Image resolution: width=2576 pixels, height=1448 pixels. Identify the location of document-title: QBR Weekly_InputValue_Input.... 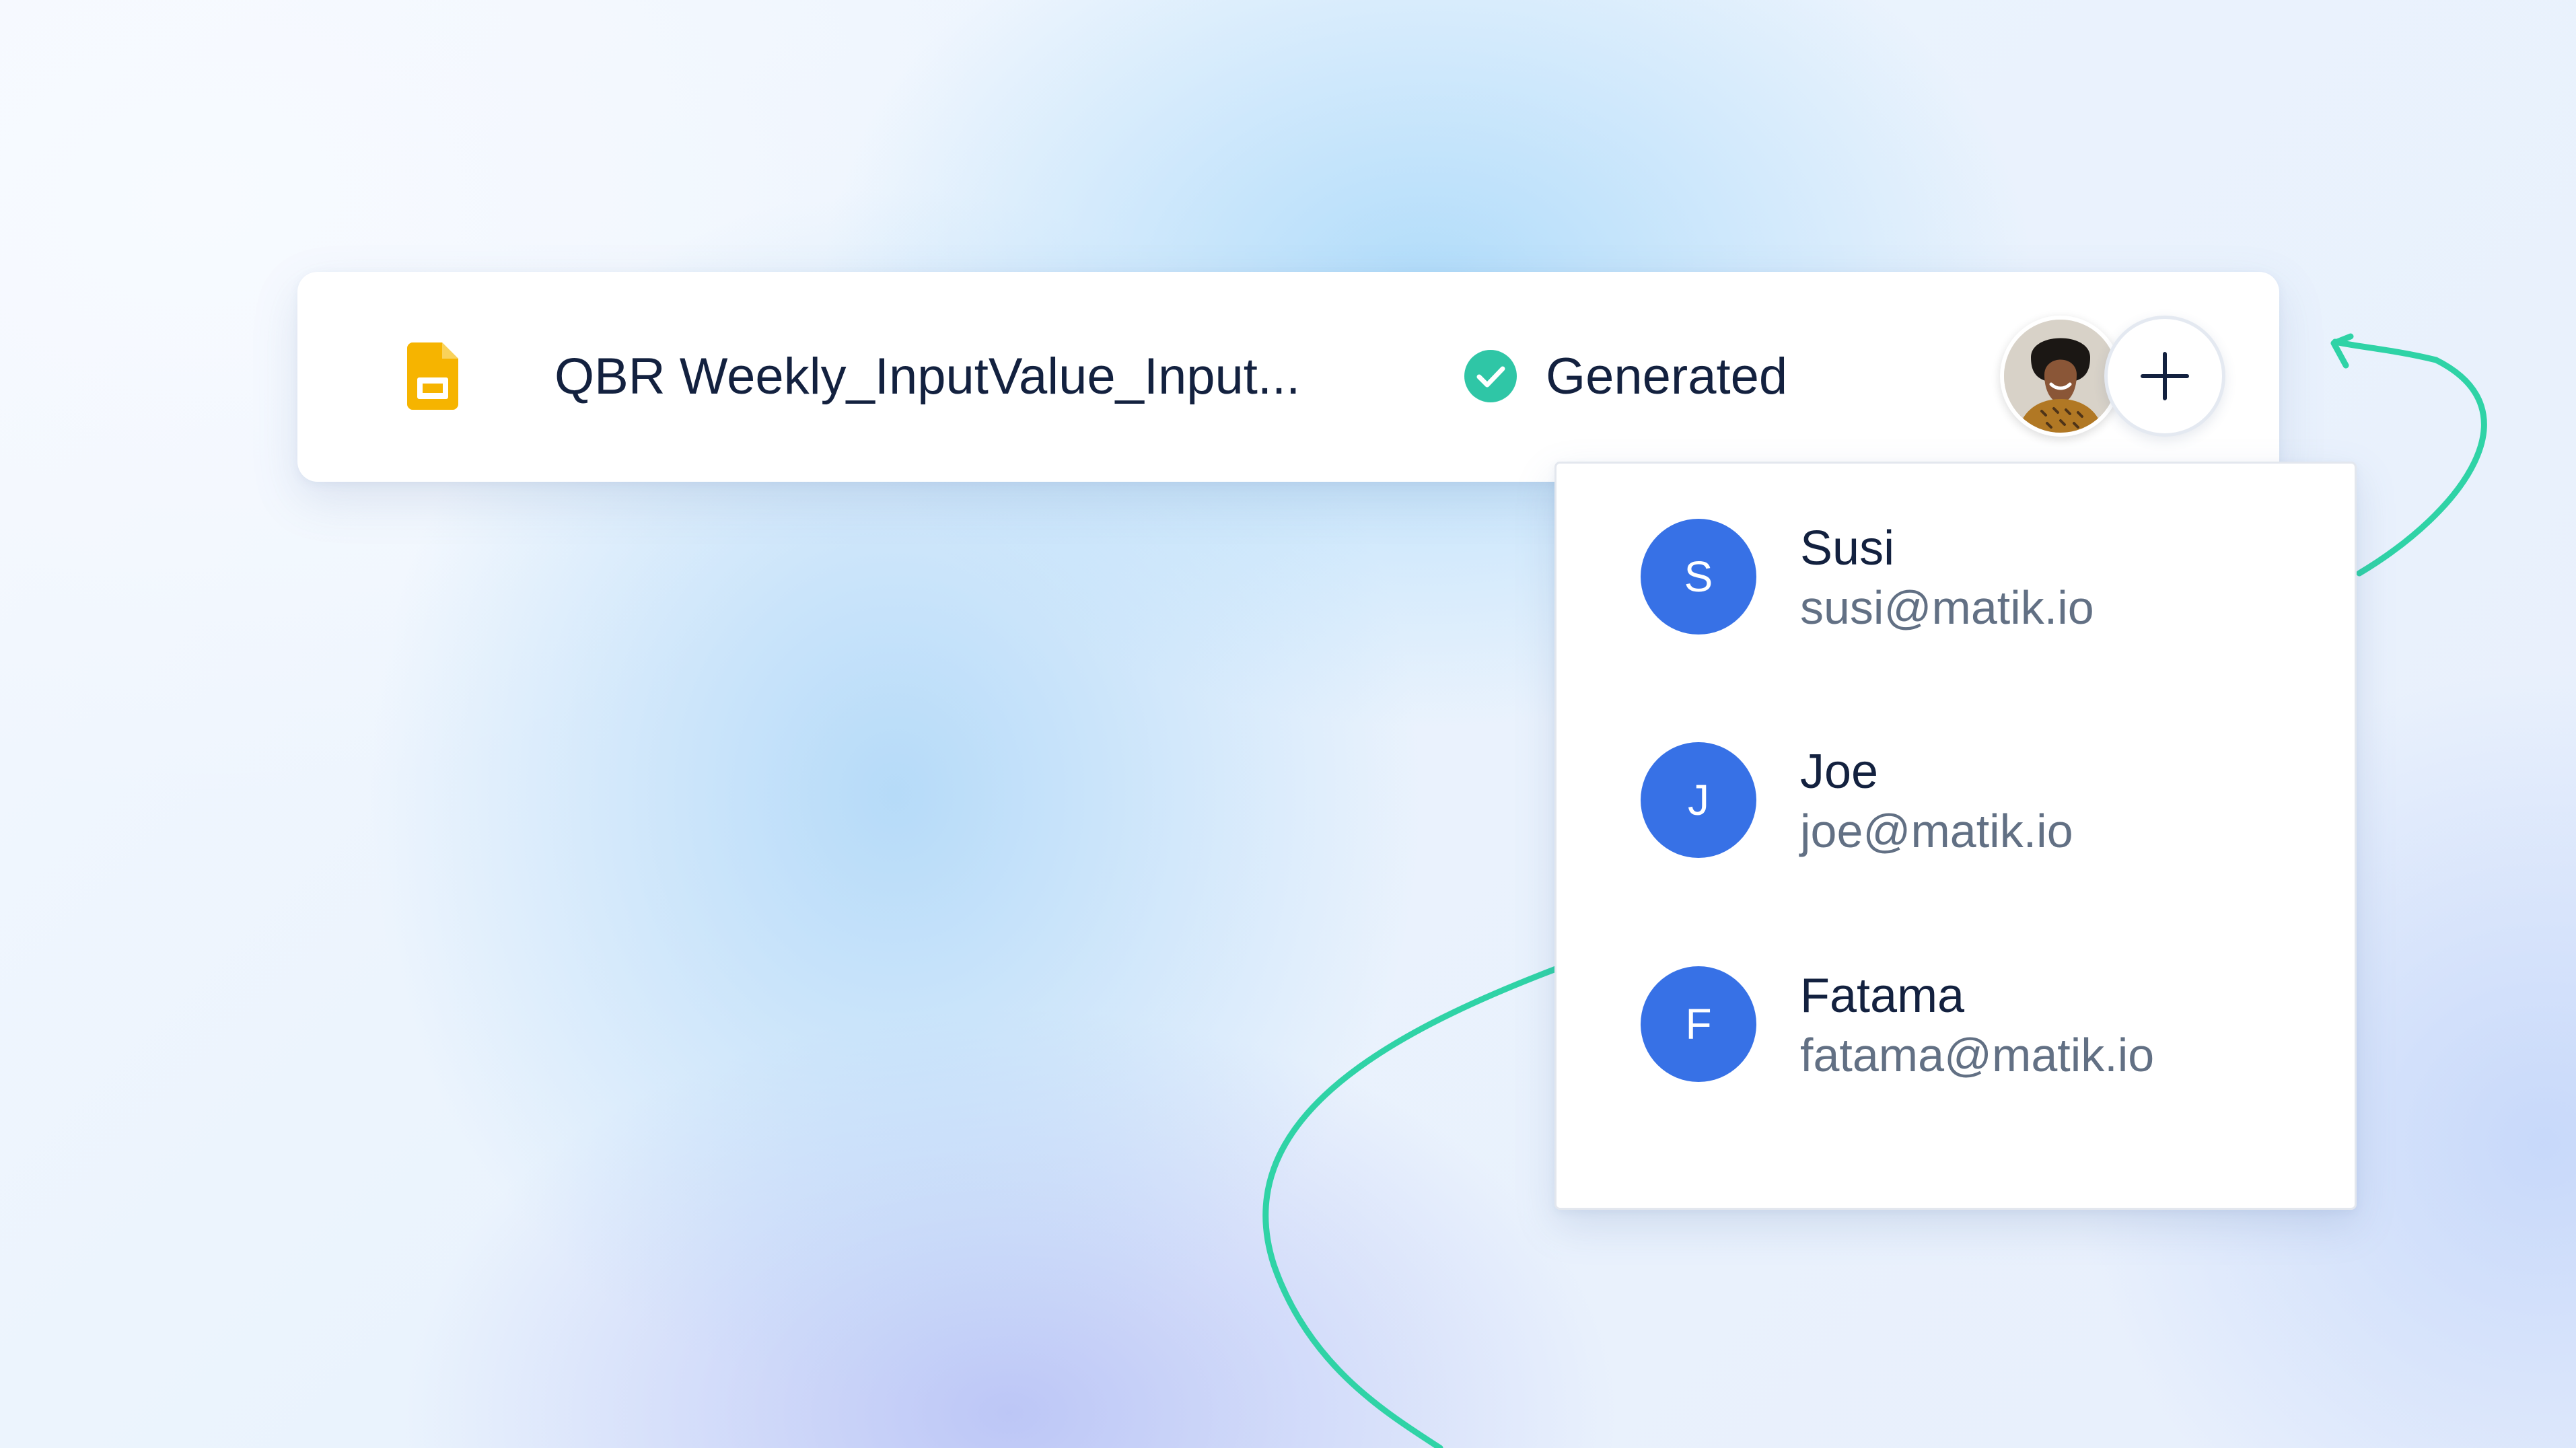
(927, 377).